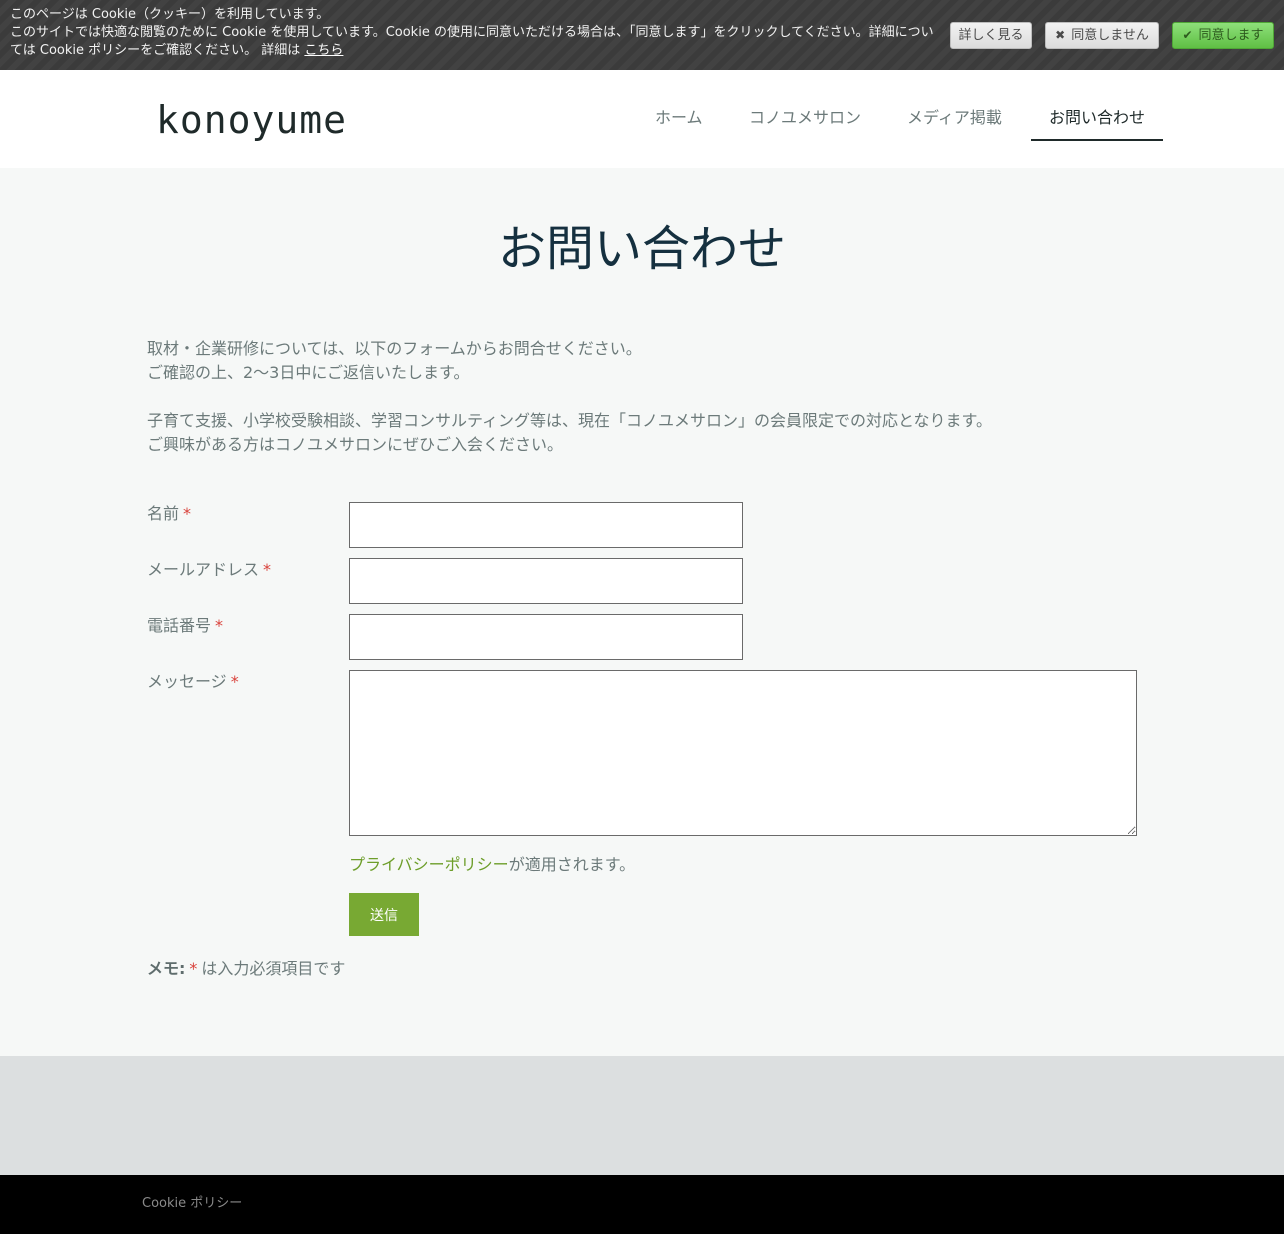 This screenshot has width=1284, height=1234. What do you see at coordinates (572, 864) in the screenshot?
I see `privacy-notice-suffix: が適用されます。` at bounding box center [572, 864].